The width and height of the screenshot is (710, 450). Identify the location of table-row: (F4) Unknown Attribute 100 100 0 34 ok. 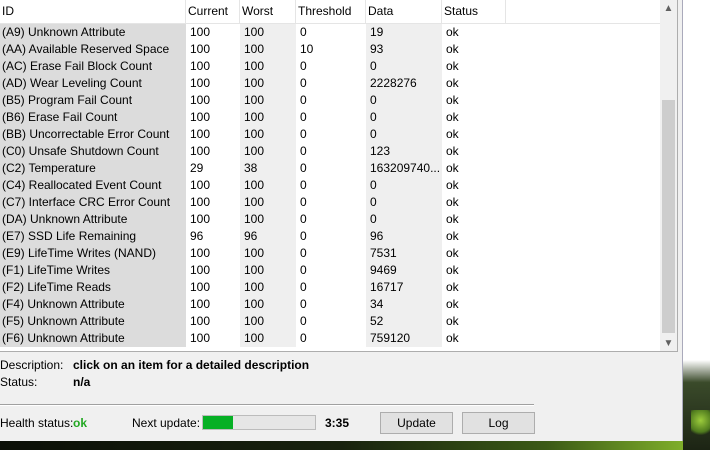
(330, 304).